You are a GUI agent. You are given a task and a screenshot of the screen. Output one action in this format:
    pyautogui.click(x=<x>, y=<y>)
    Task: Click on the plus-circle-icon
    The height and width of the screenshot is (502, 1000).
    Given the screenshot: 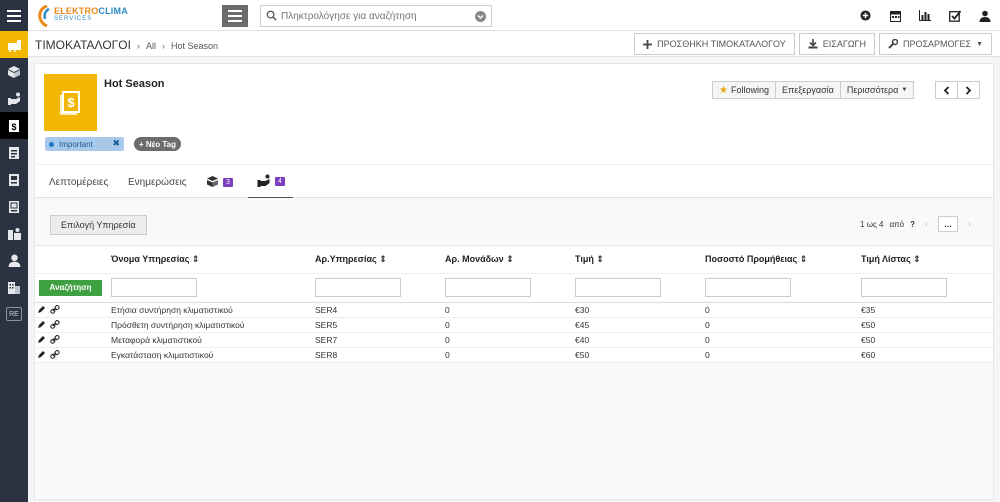 What is the action you would take?
    pyautogui.click(x=865, y=15)
    